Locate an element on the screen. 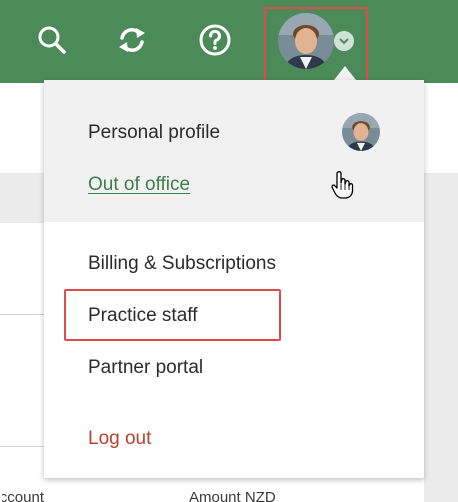  menu-item-log-out: Log out is located at coordinates (119, 439).